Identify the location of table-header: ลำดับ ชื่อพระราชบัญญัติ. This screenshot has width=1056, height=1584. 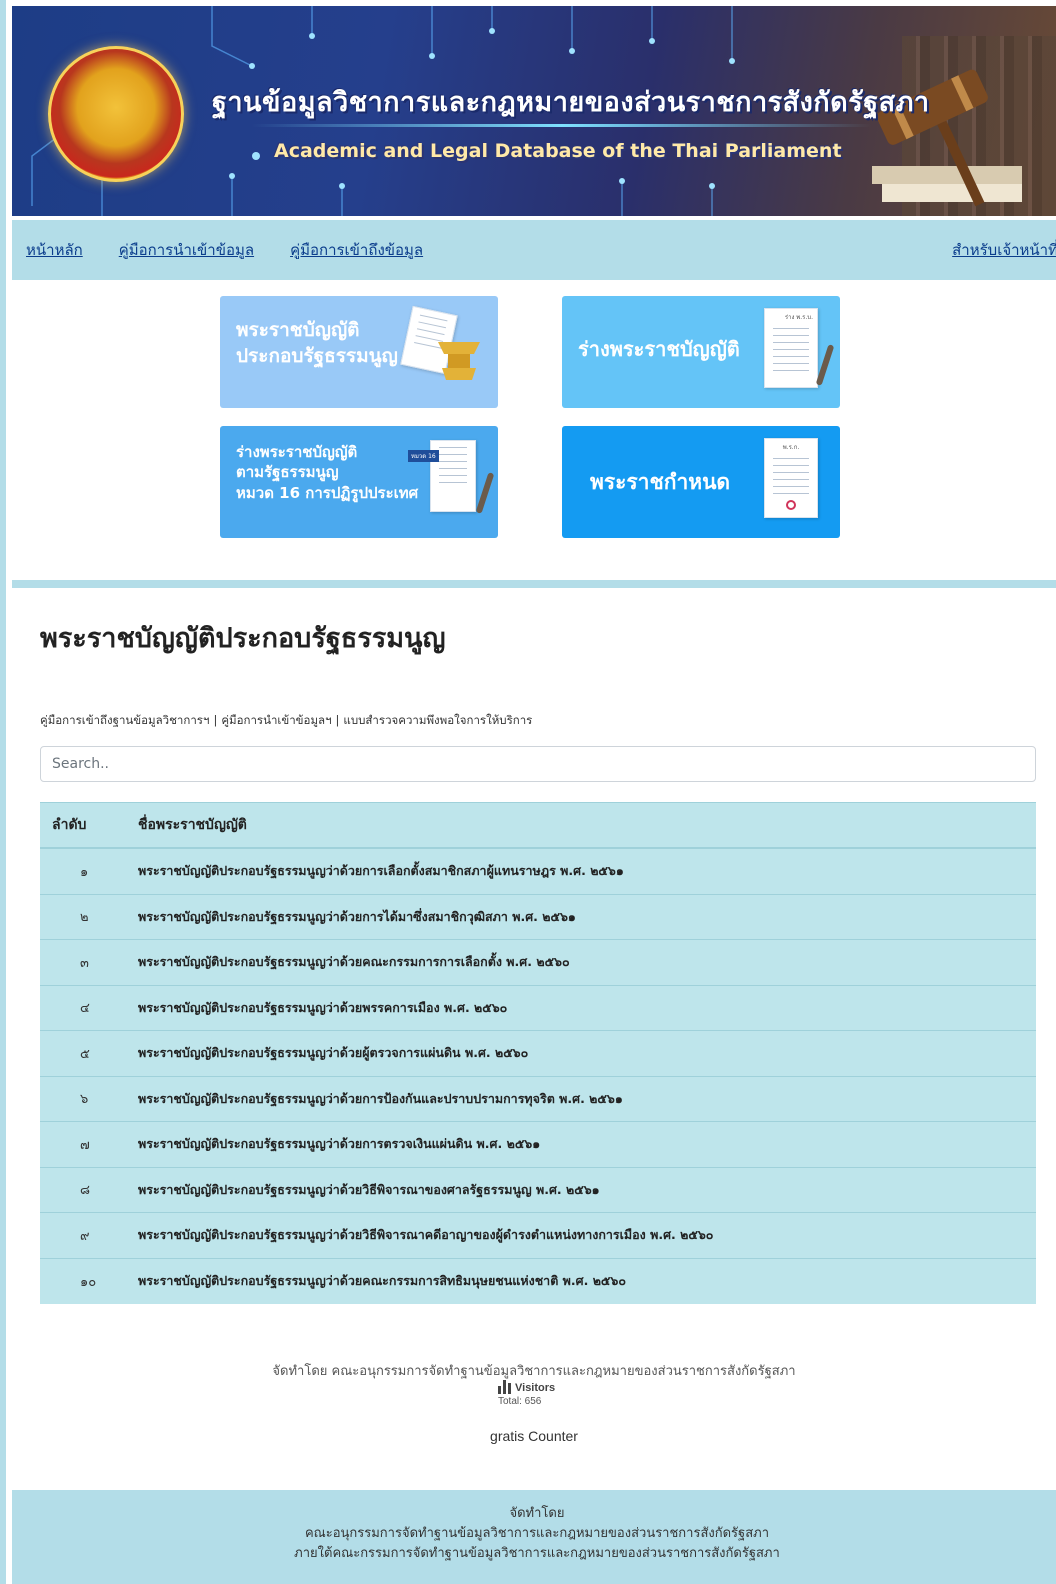
(538, 825).